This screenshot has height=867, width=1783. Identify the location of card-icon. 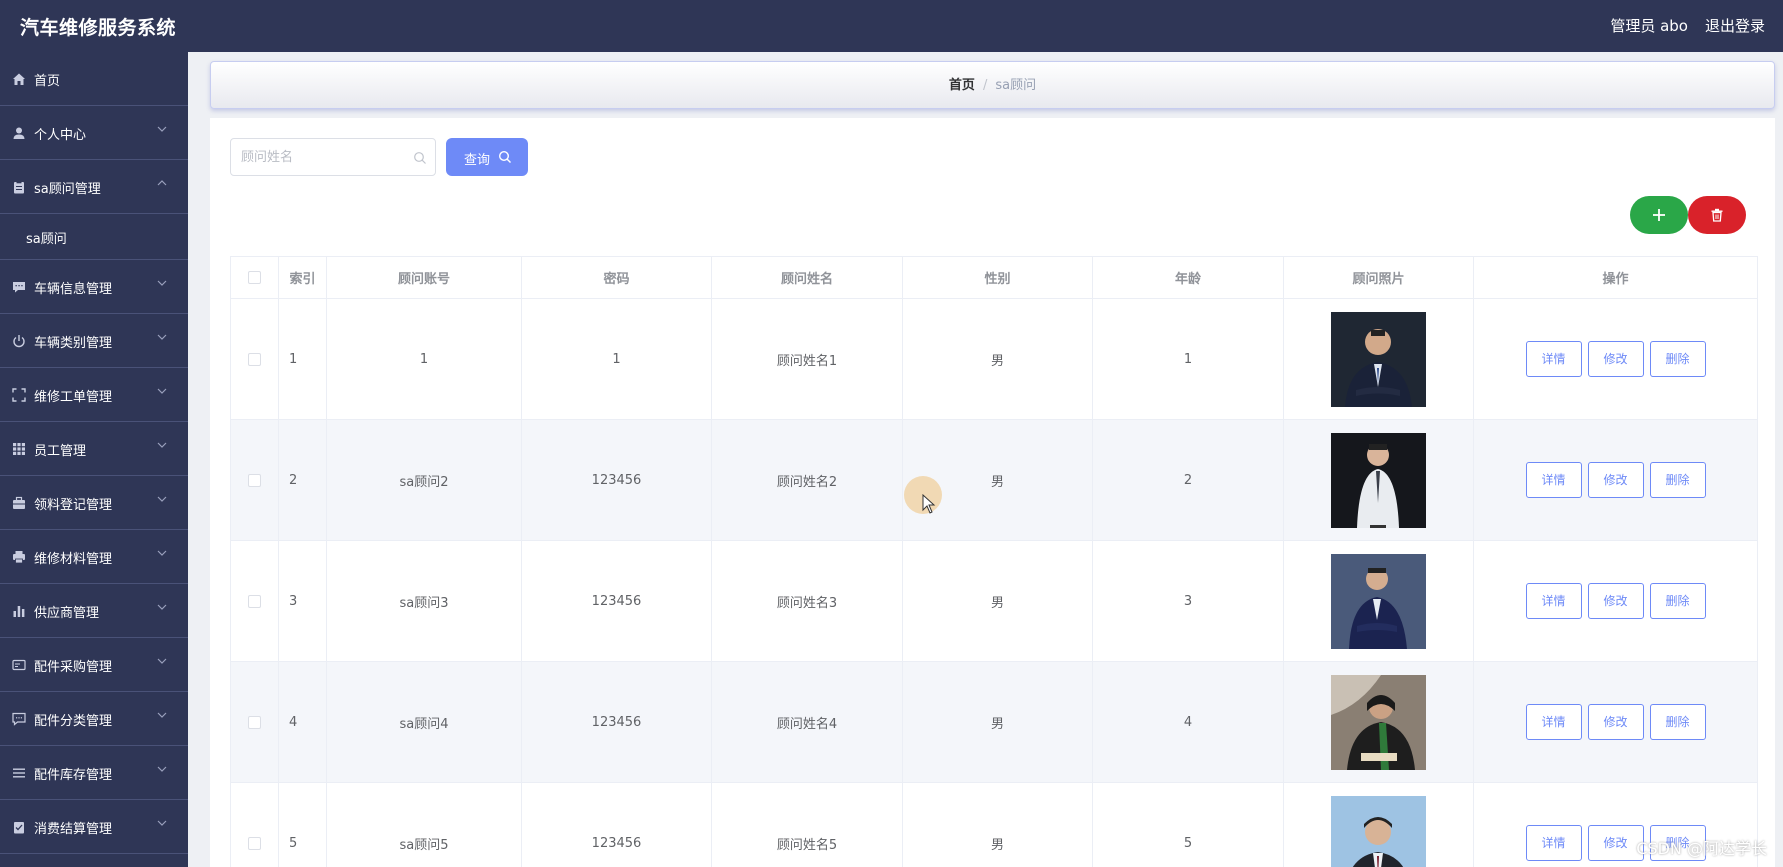
(19, 665).